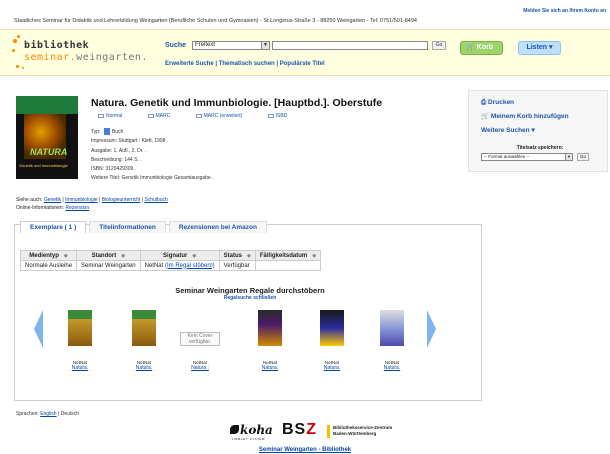 This screenshot has height=454, width=610. Describe the element at coordinates (47, 137) in the screenshot. I see `book-cover-image: NATURA Genetik und Immunbiologie` at that location.